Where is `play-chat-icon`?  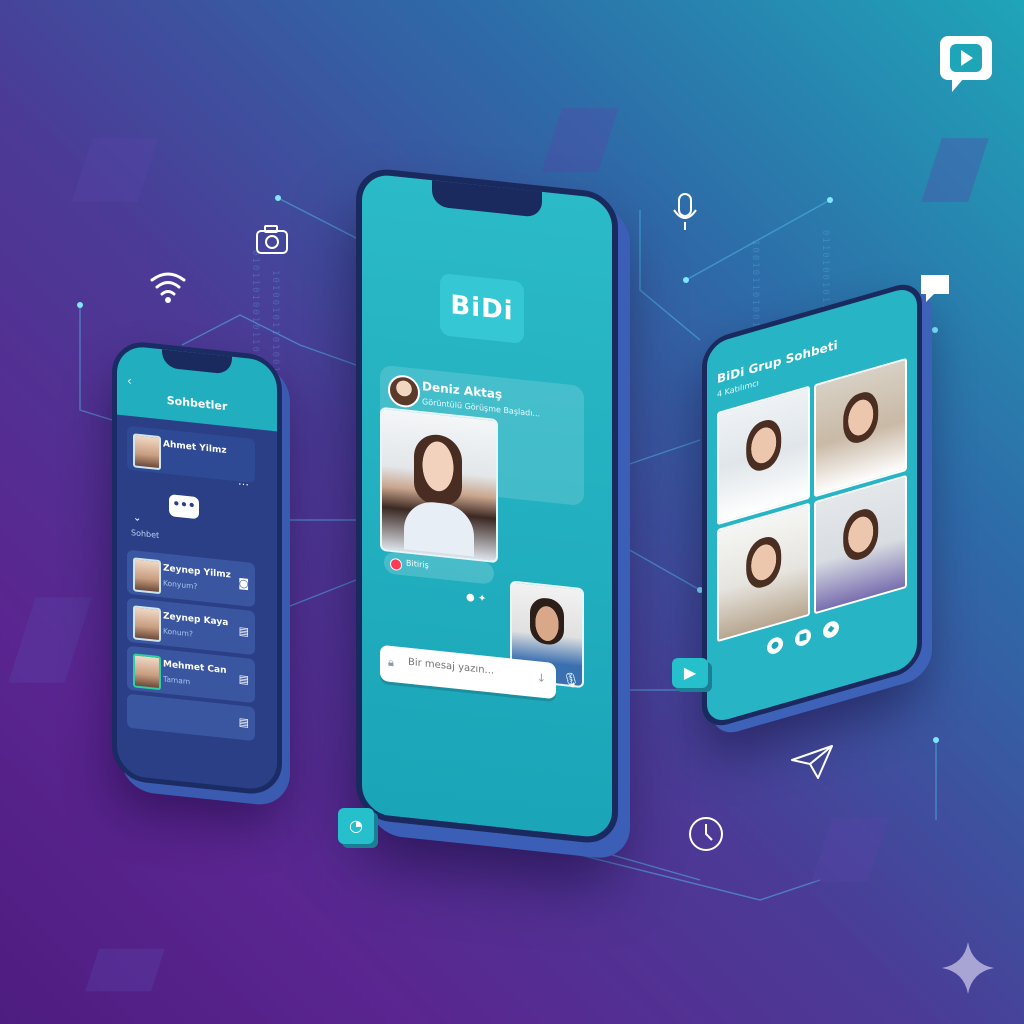 play-chat-icon is located at coordinates (966, 64).